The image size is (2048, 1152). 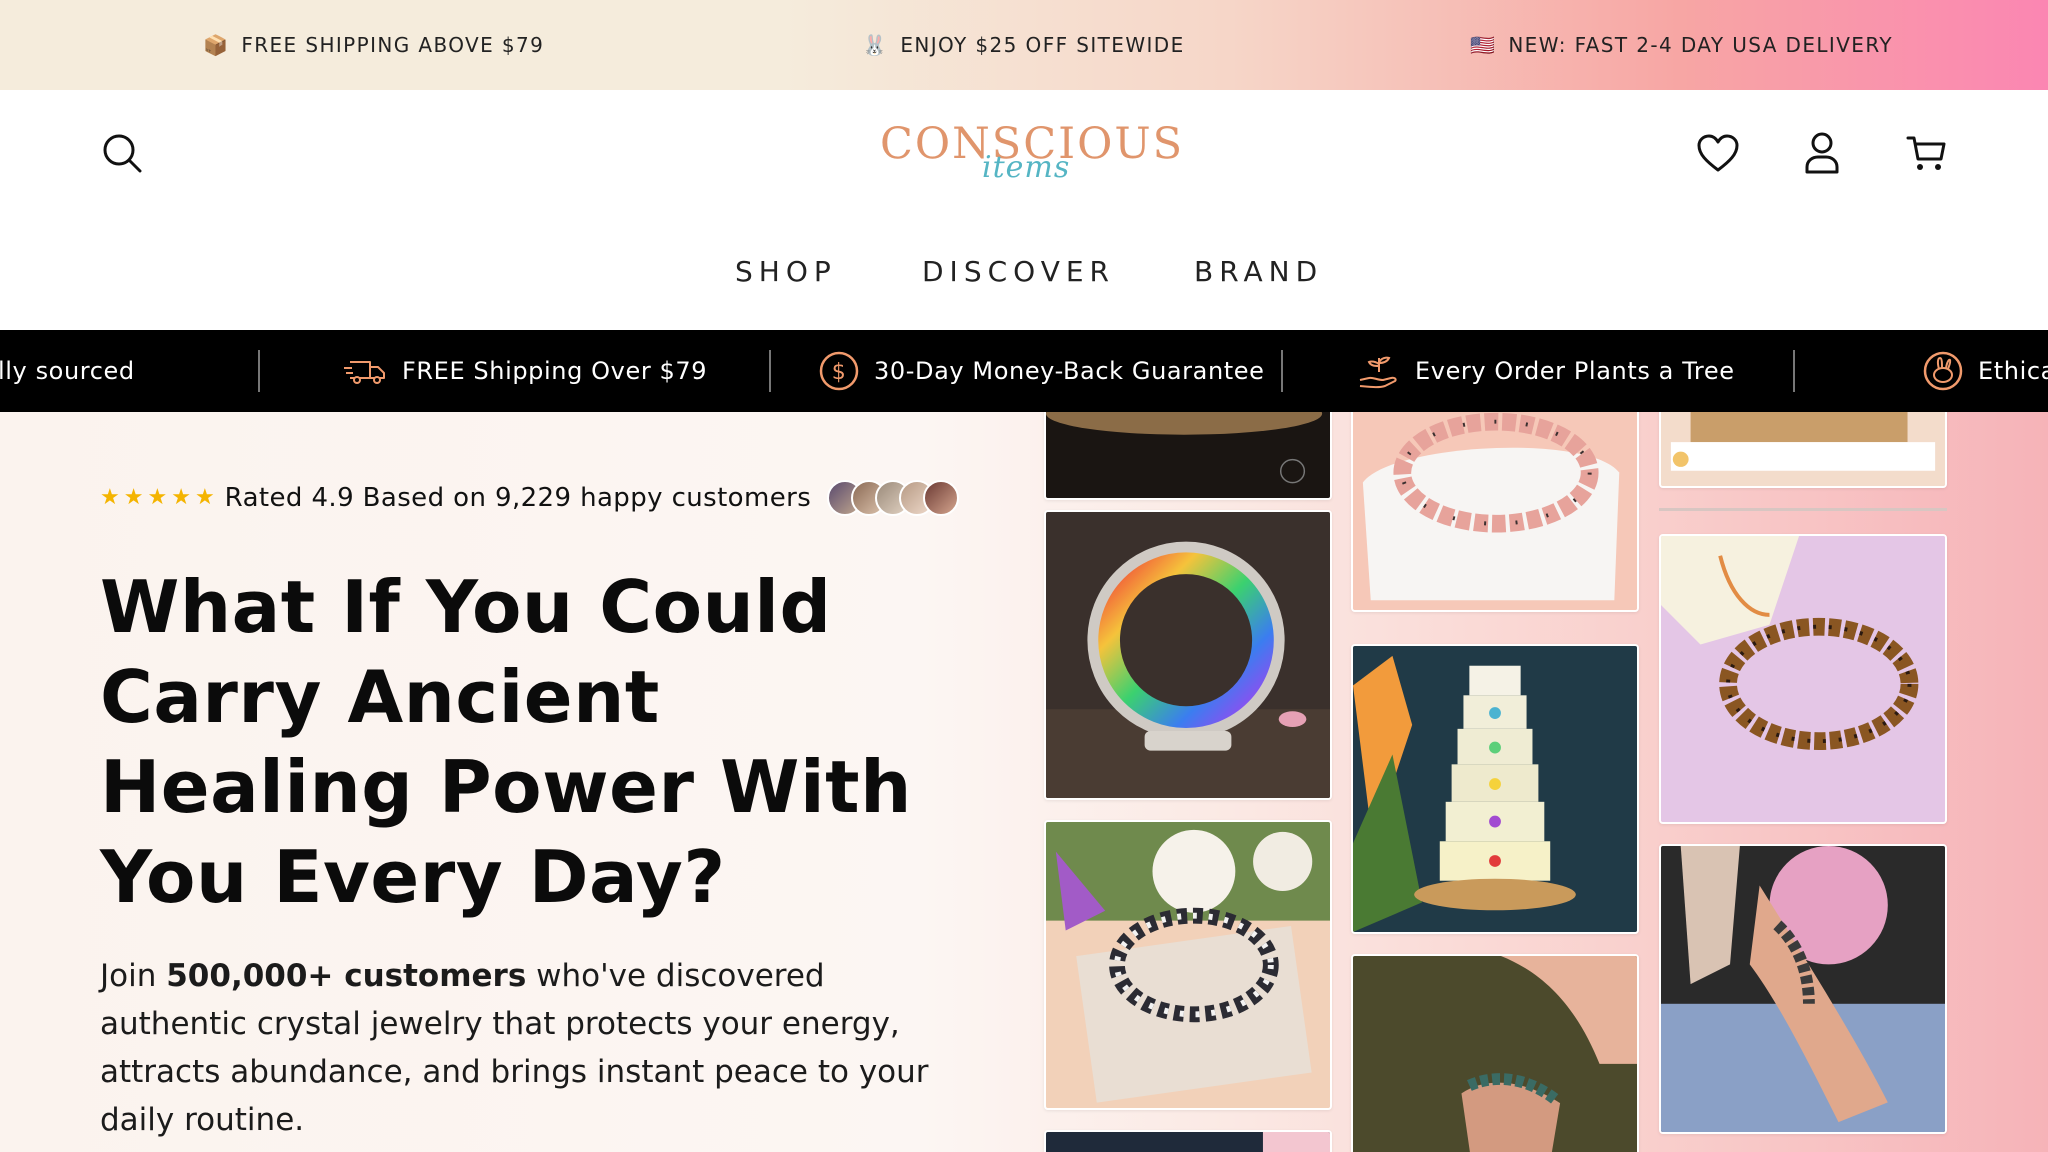 What do you see at coordinates (346, 976) in the screenshot?
I see `subtext-highlight: 500,000+ customers` at bounding box center [346, 976].